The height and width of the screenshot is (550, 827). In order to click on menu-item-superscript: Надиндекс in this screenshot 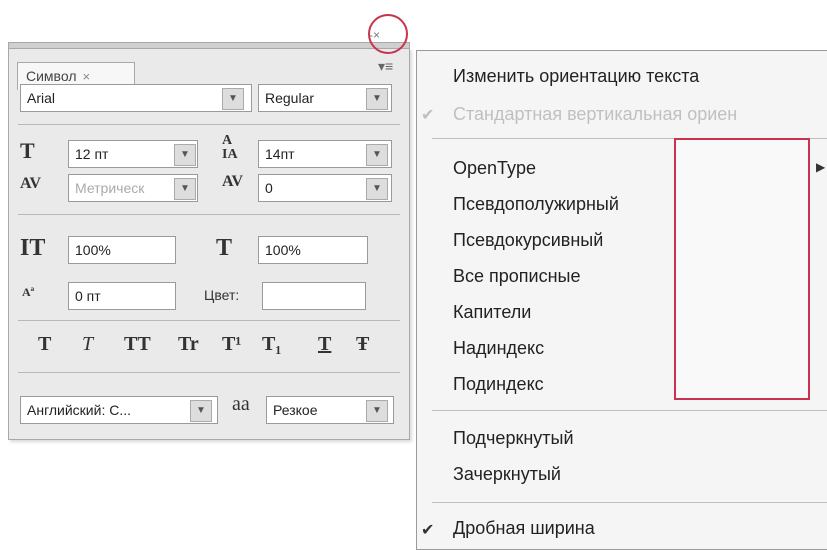, I will do `click(498, 348)`.